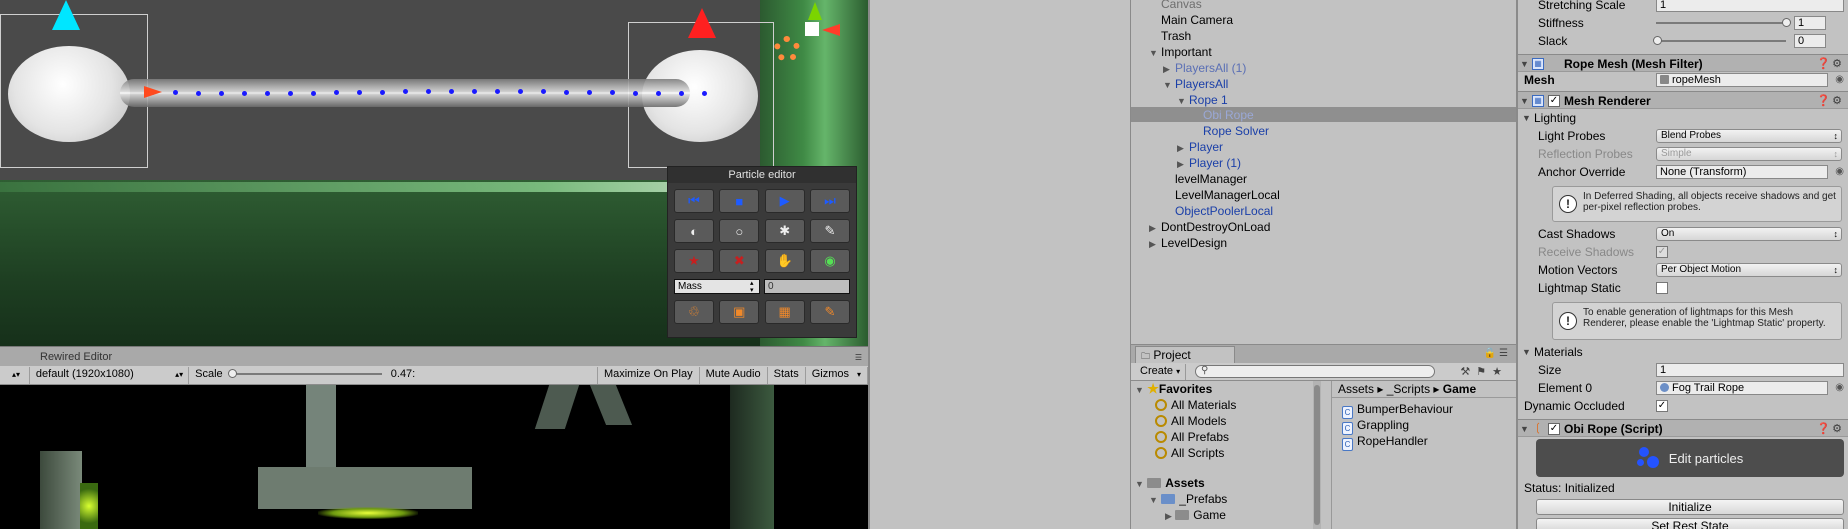  I want to click on breadcrumb-item: Game, so click(1459, 389).